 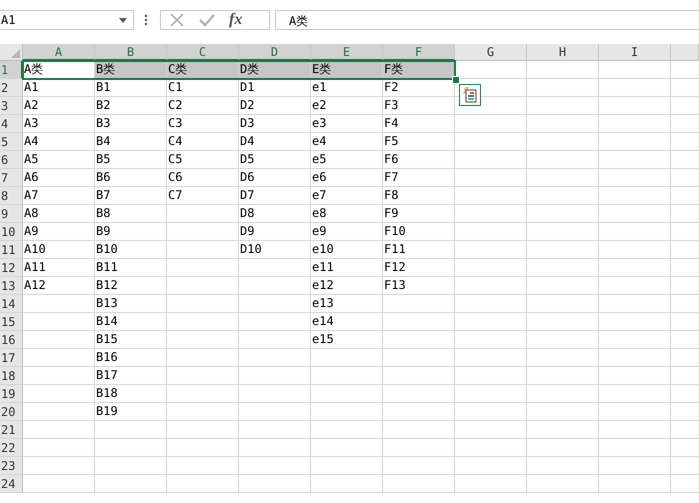 I want to click on column-header: D, so click(x=275, y=52).